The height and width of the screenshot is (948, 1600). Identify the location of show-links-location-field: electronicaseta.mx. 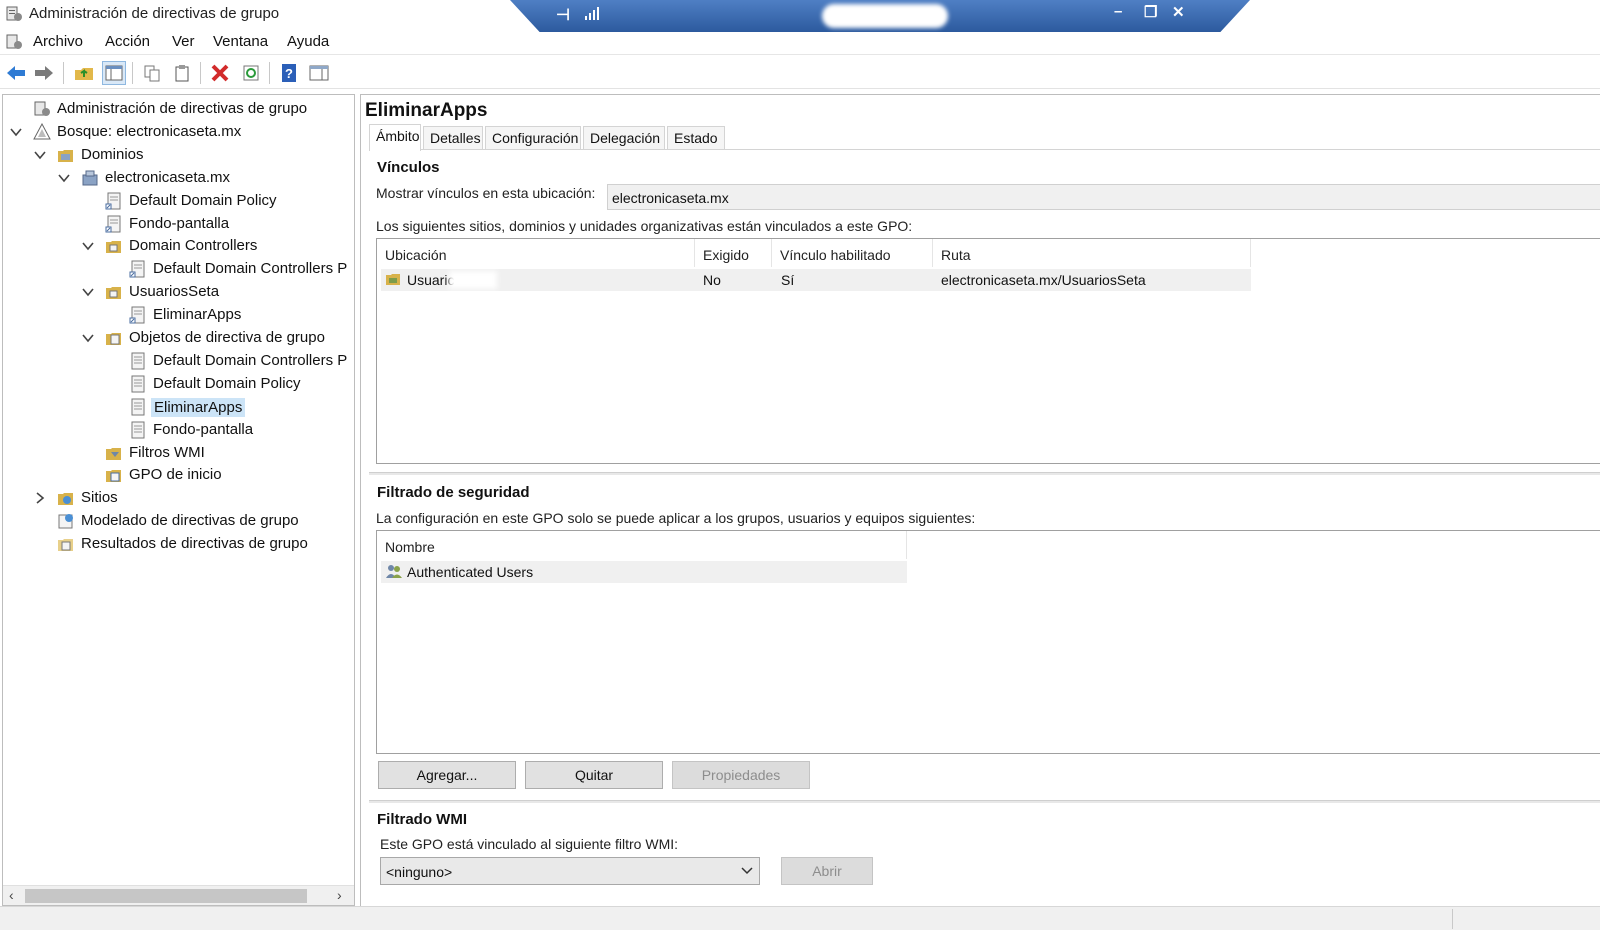
(1103, 197).